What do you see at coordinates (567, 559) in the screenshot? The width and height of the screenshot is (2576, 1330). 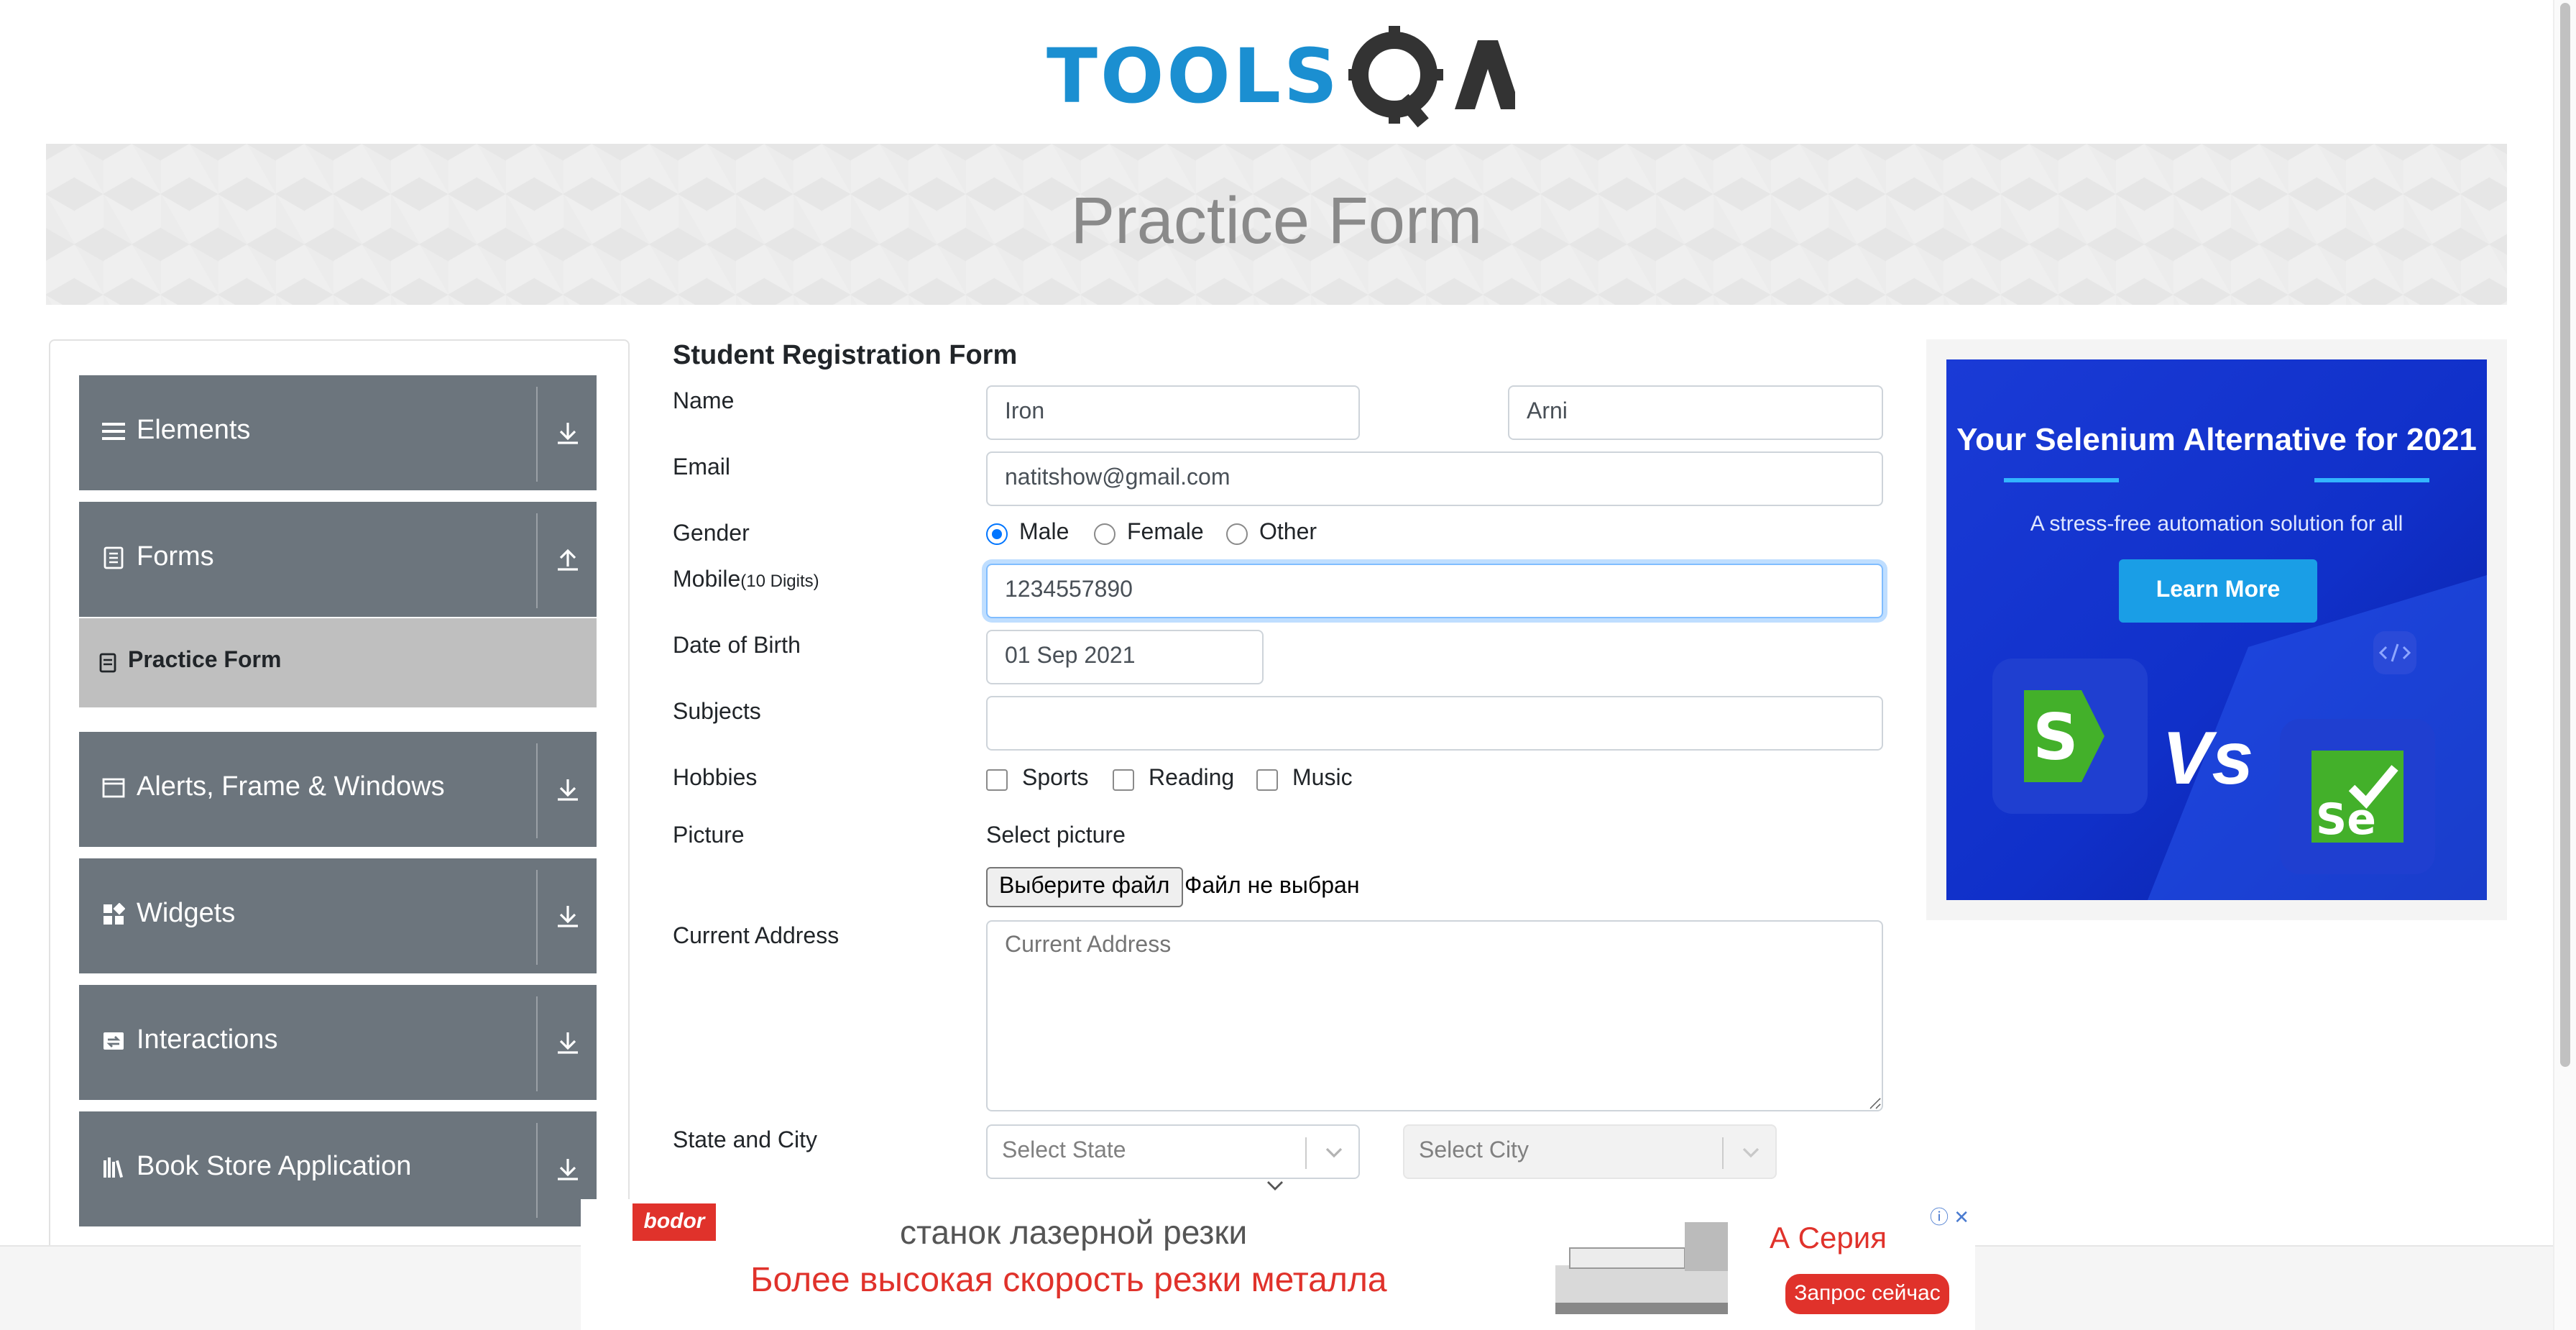 I see `upload-icon` at bounding box center [567, 559].